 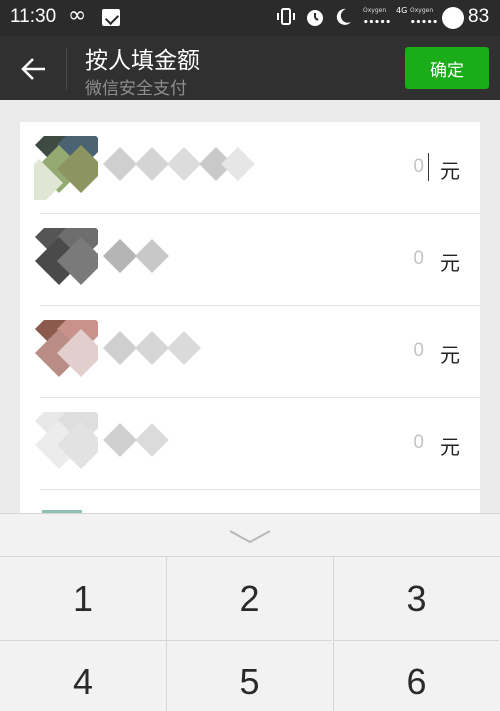 What do you see at coordinates (83, 675) in the screenshot?
I see `key-4: 4` at bounding box center [83, 675].